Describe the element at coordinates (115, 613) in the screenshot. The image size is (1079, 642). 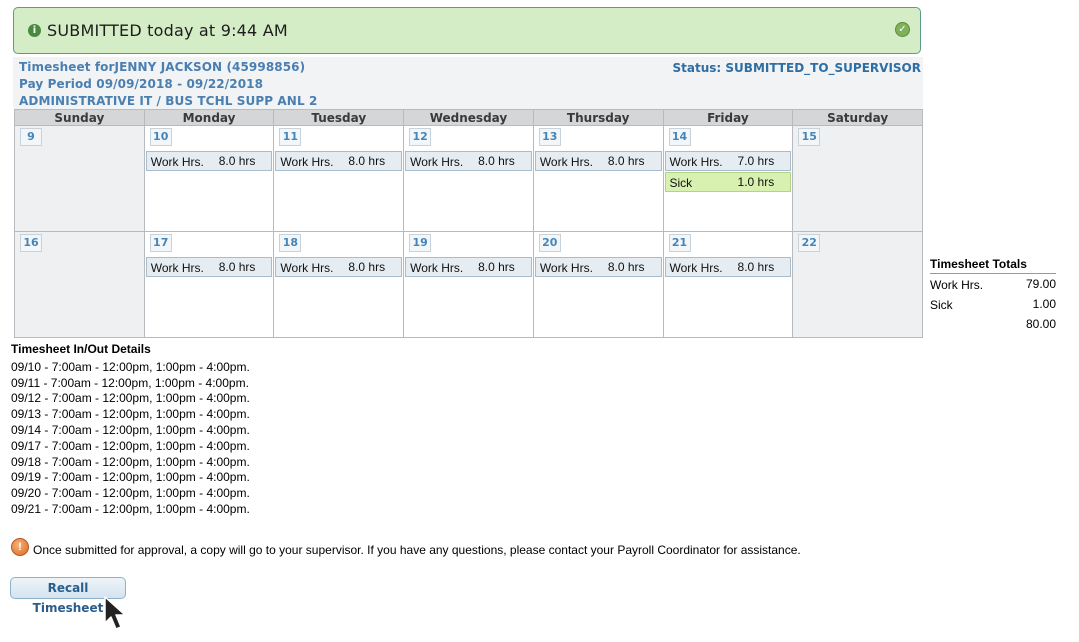
I see `mouse-pointer-icon` at that location.